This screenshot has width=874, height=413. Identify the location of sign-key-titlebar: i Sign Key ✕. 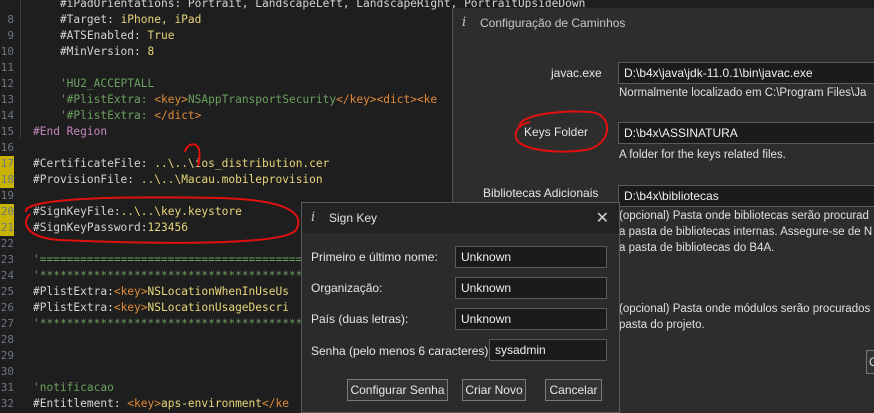
(460, 218).